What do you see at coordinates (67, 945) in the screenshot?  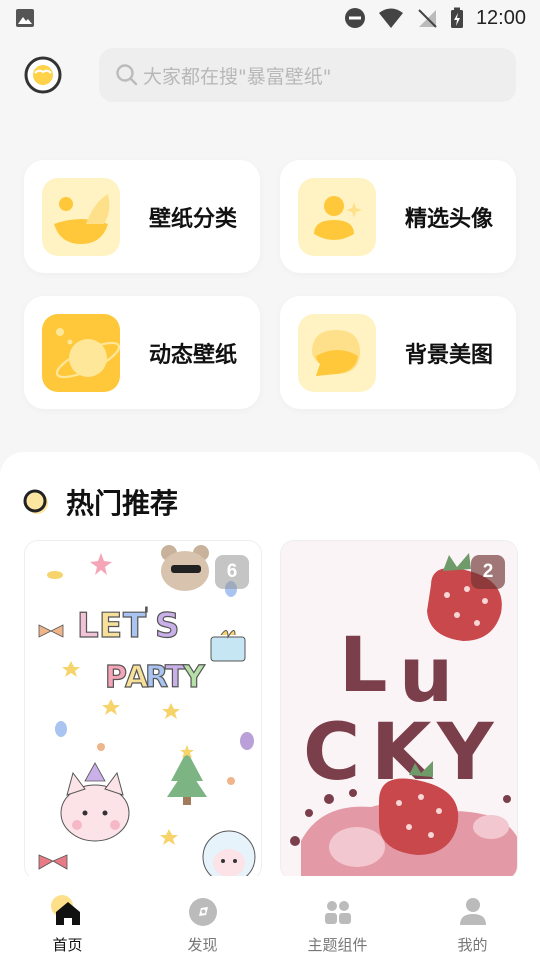 I see `tab-label: 首页` at bounding box center [67, 945].